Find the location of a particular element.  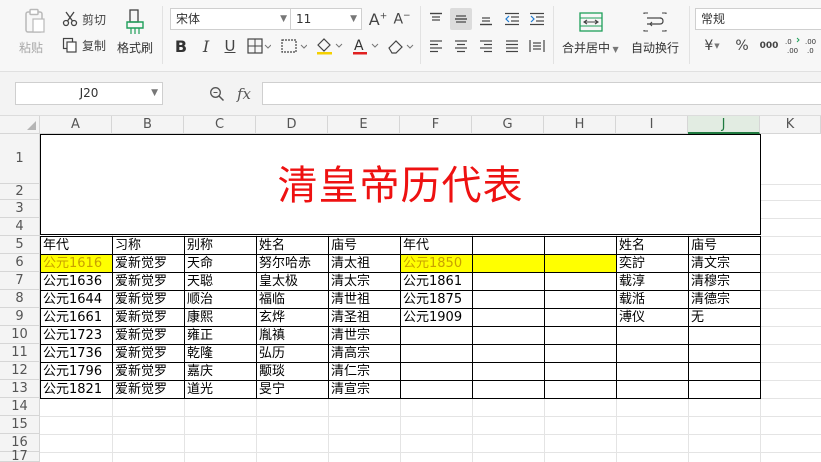

table-cell: 弘历 is located at coordinates (292, 353).